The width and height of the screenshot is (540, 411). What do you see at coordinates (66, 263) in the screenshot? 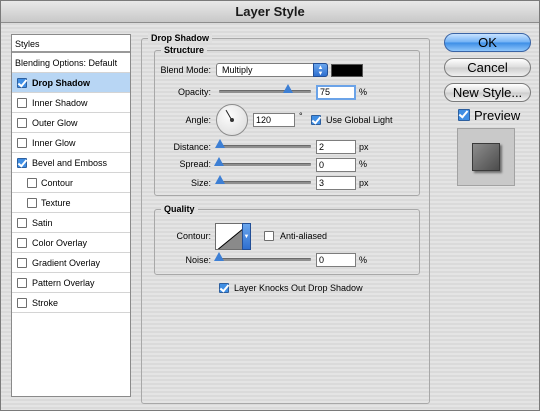
I see `style-item-label: Gradient Overlay` at bounding box center [66, 263].